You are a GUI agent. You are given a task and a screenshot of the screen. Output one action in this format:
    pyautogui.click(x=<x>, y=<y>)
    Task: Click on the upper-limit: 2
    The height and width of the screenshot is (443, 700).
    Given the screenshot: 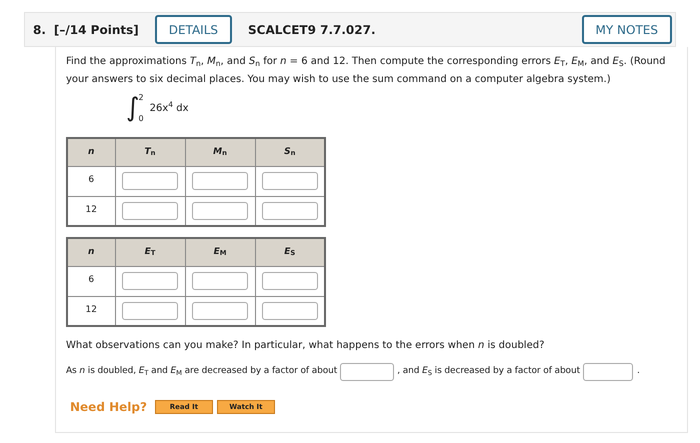 What is the action you would take?
    pyautogui.click(x=141, y=97)
    